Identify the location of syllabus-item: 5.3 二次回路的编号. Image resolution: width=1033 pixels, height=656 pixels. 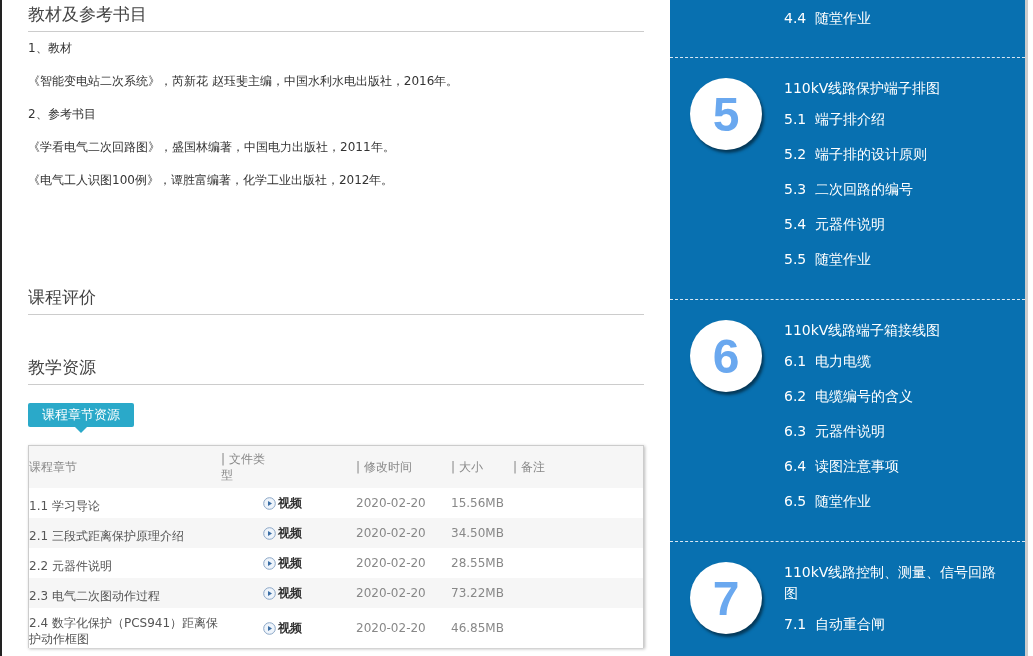
(895, 192).